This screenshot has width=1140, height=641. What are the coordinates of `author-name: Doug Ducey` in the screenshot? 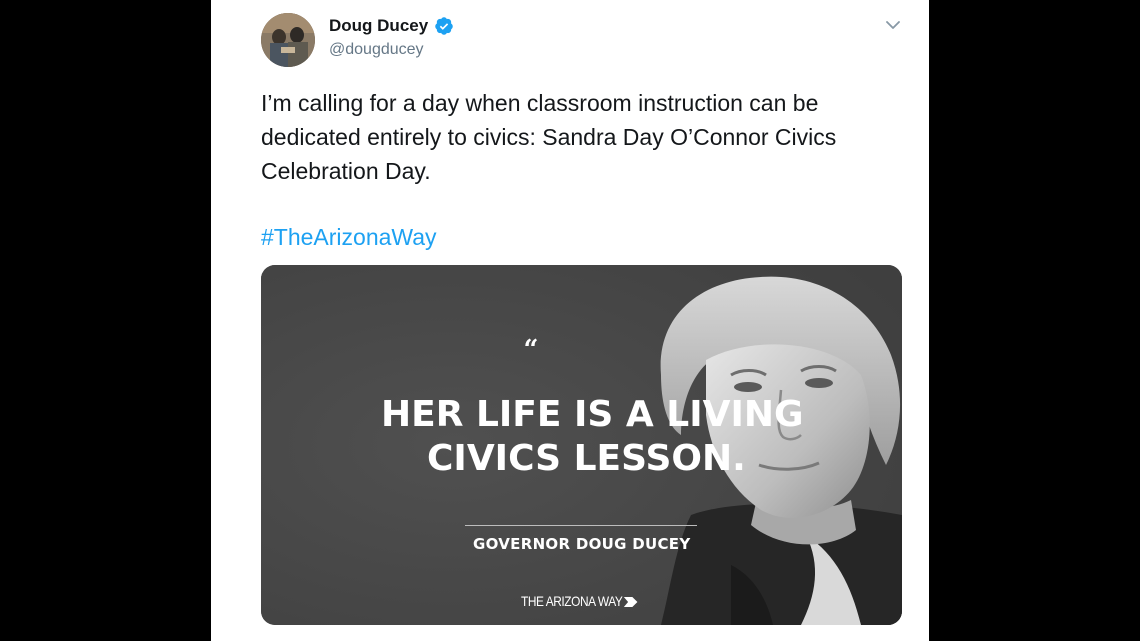 It's located at (378, 26).